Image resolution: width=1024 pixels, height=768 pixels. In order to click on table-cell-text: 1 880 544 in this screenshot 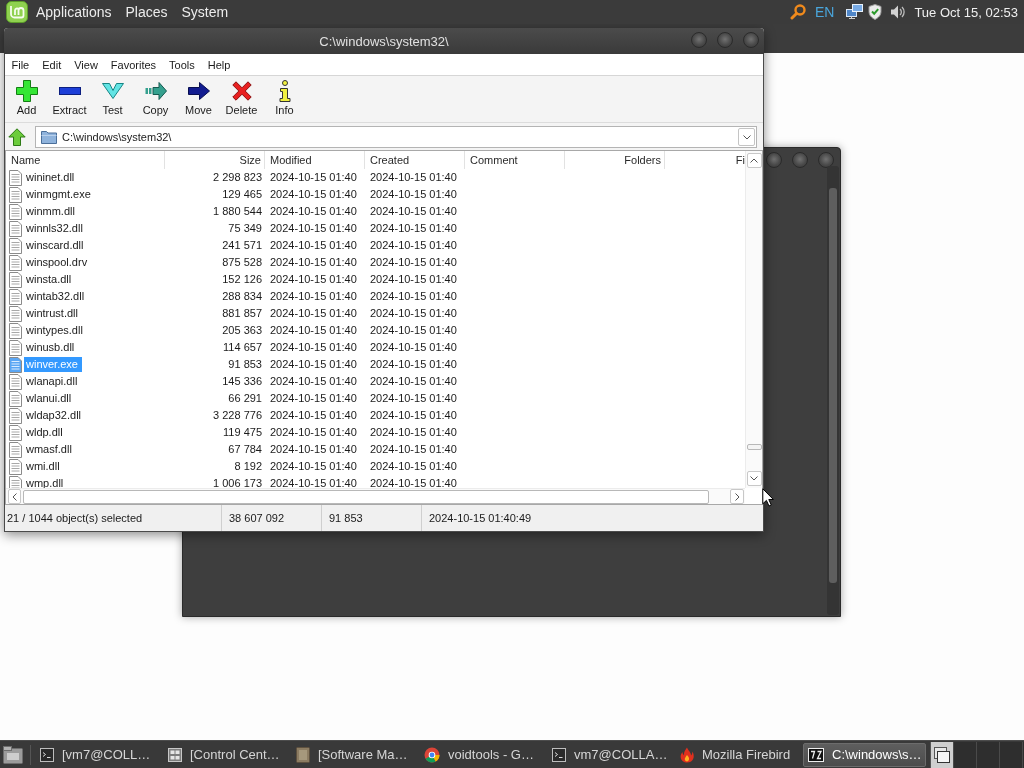, I will do `click(237, 211)`.